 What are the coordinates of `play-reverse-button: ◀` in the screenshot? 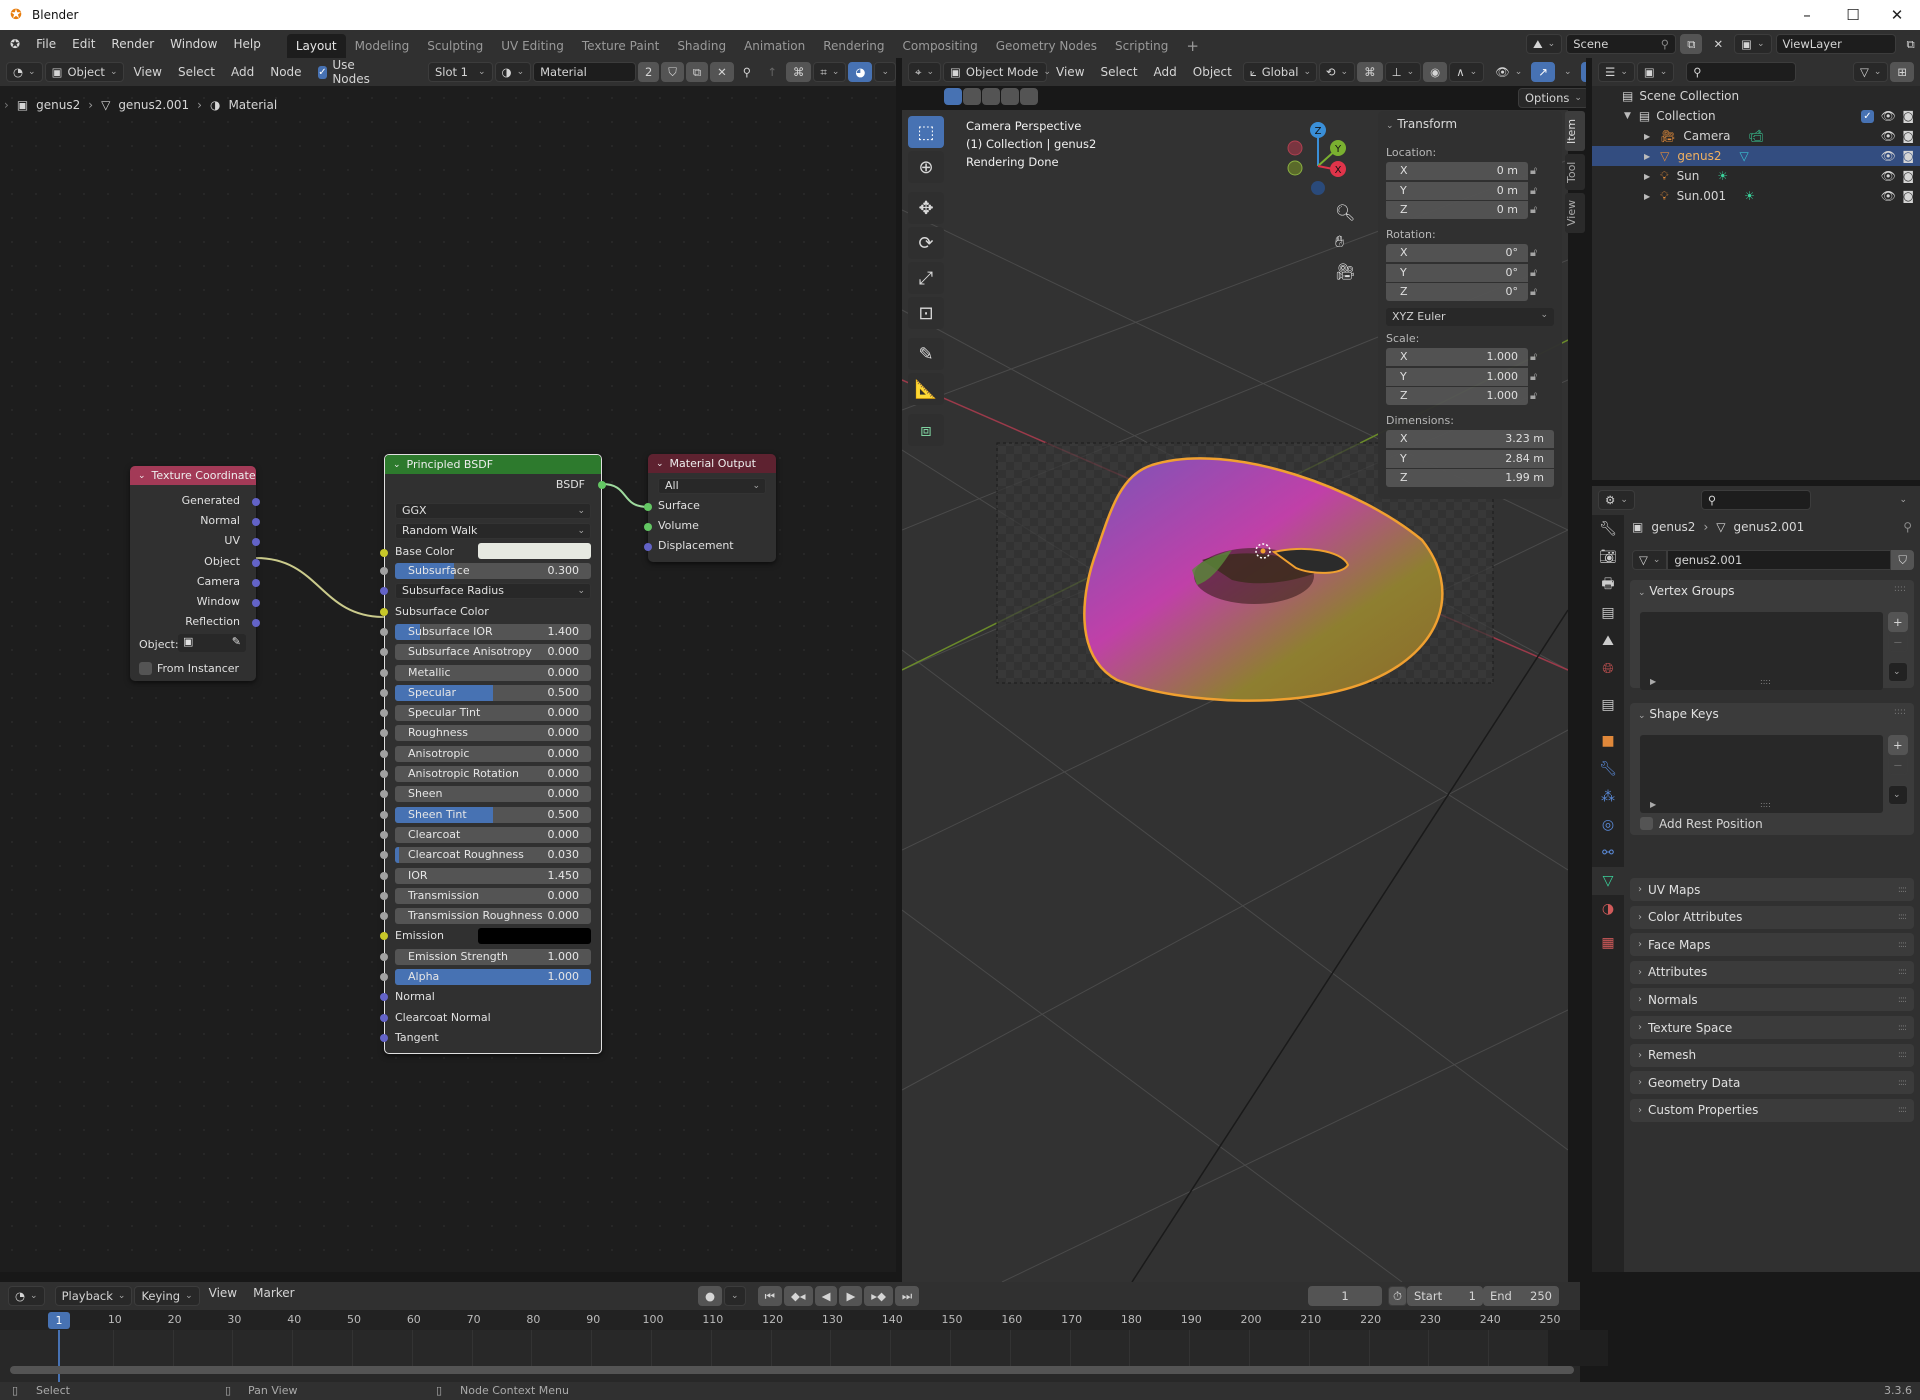 It's located at (826, 1296).